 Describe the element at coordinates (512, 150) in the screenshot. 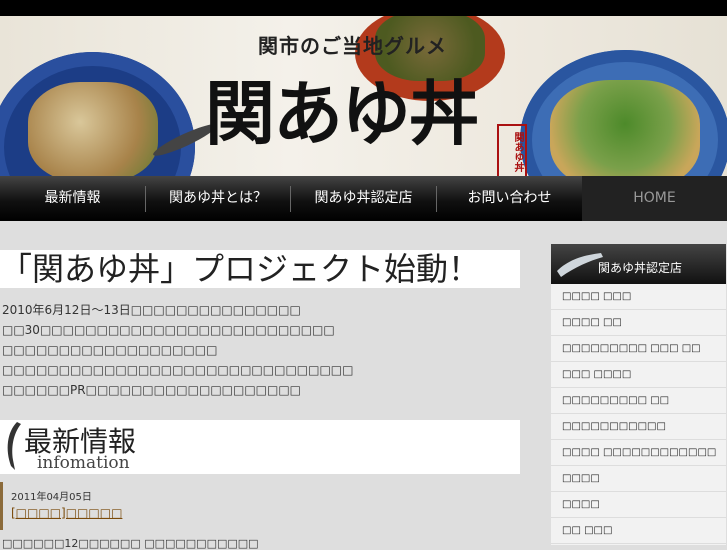

I see `seal-stamp: 関あゆ丼` at that location.